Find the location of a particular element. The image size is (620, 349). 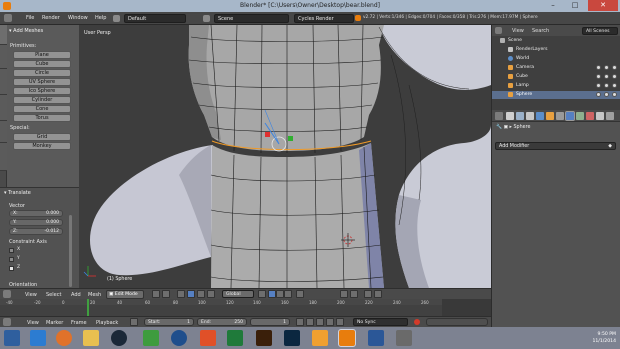

vector-z-field: Z: -0.012 is located at coordinates (36, 231).